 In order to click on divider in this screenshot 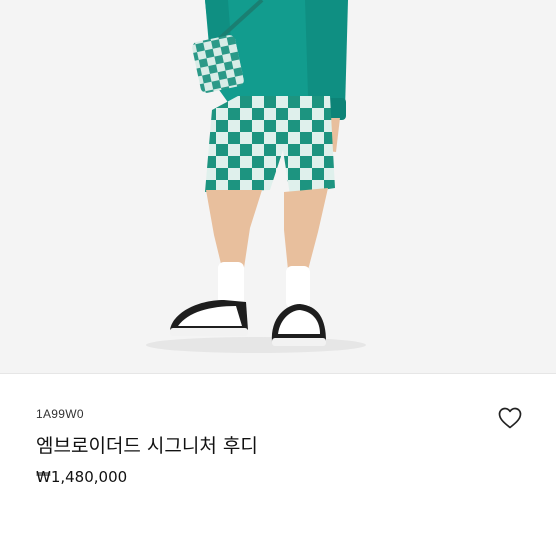, I will do `click(278, 373)`.